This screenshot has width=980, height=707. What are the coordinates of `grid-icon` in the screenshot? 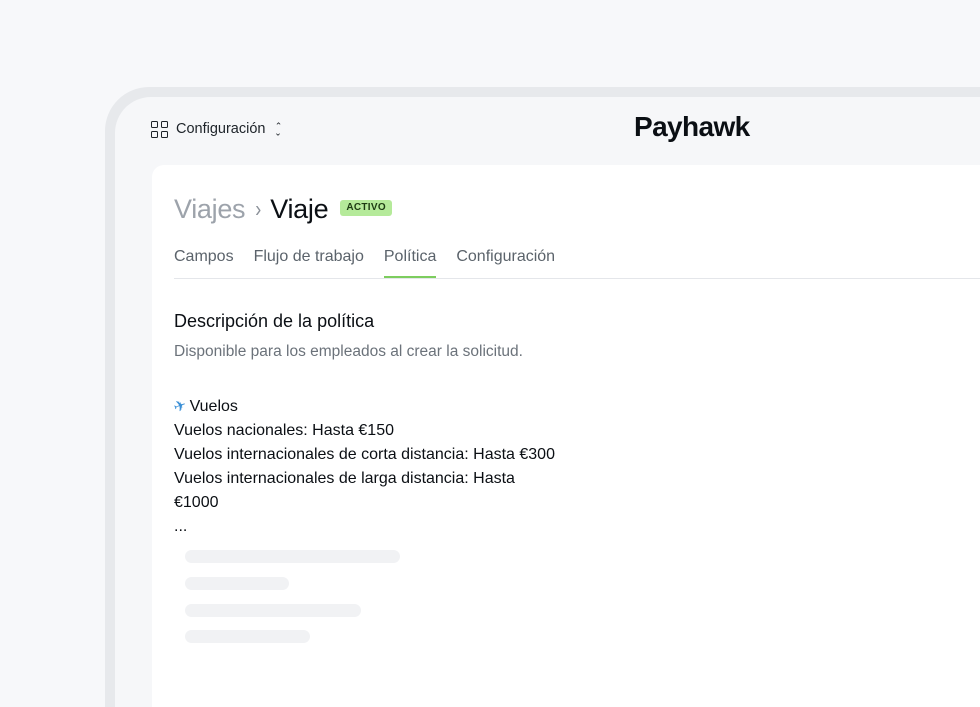 It's located at (159, 129).